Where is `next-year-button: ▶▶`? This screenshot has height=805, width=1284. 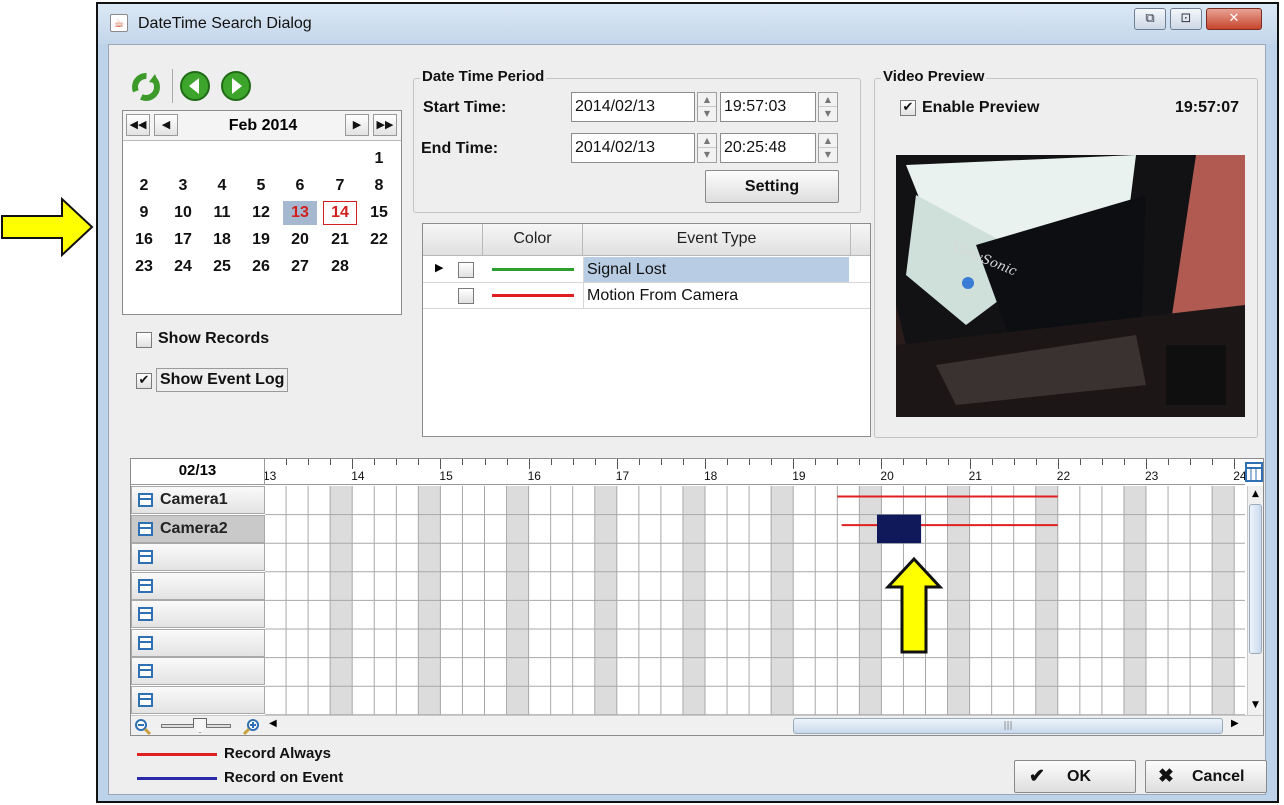
next-year-button: ▶▶ is located at coordinates (385, 125).